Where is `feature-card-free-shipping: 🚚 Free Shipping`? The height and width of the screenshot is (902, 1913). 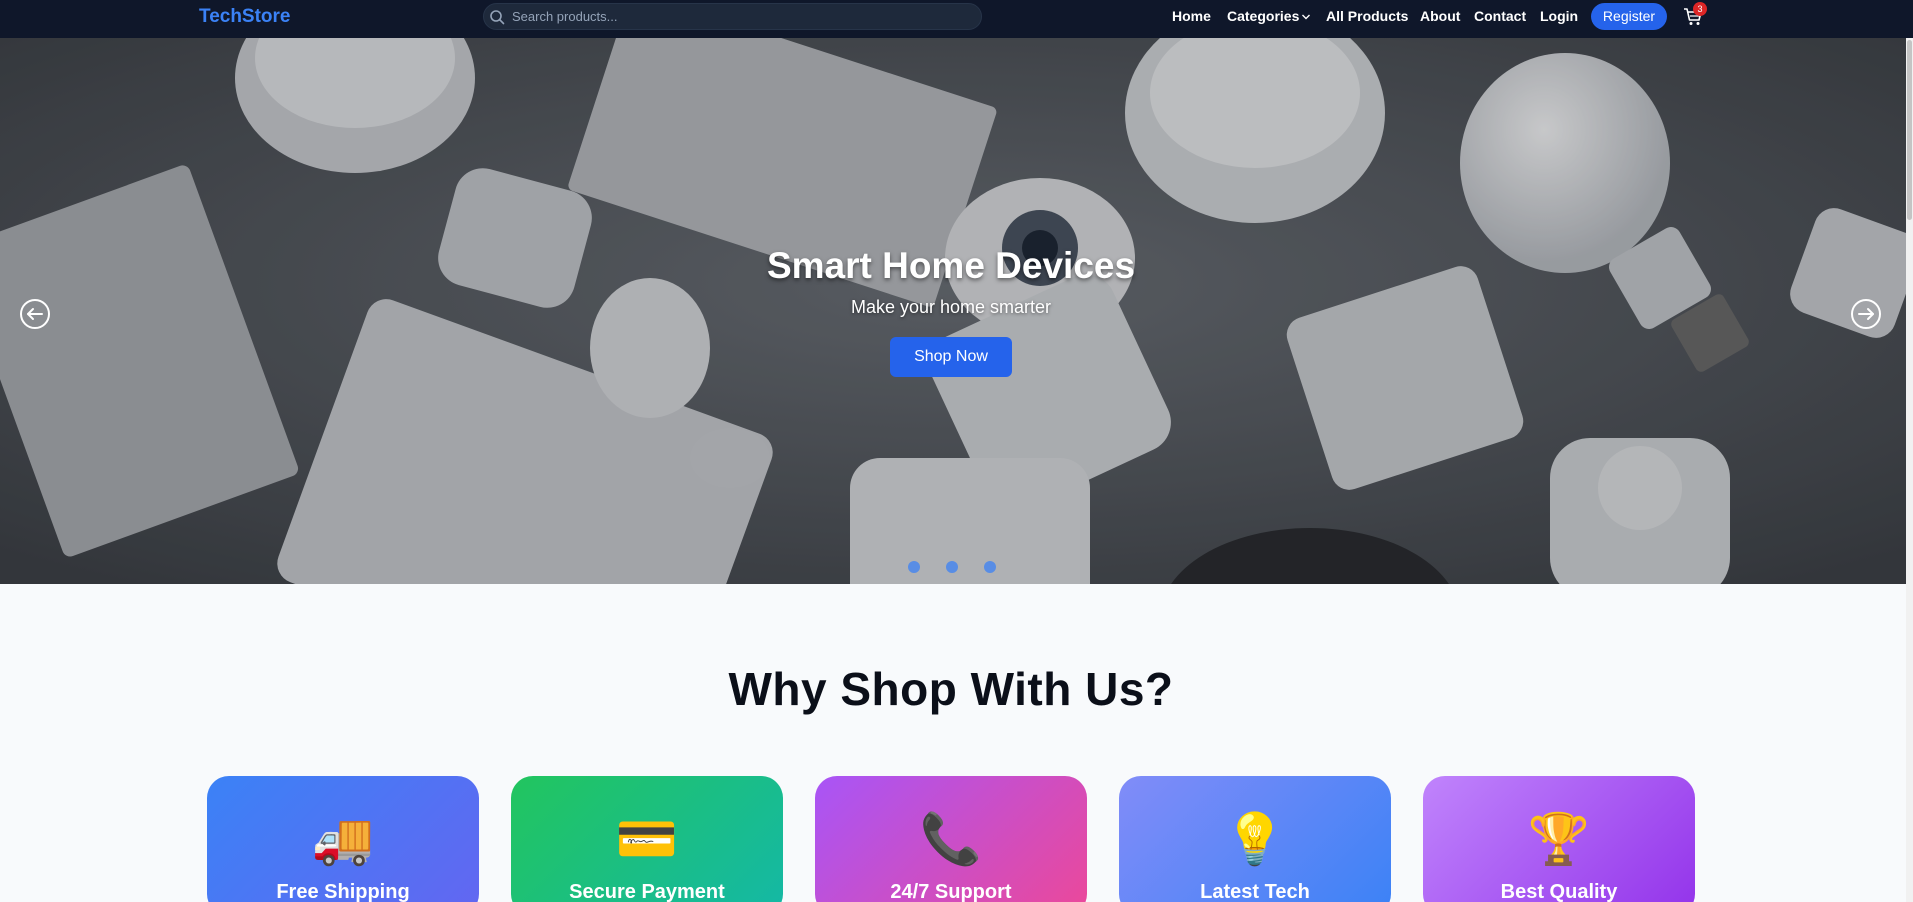
feature-card-free-shipping: 🚚 Free Shipping is located at coordinates (343, 839).